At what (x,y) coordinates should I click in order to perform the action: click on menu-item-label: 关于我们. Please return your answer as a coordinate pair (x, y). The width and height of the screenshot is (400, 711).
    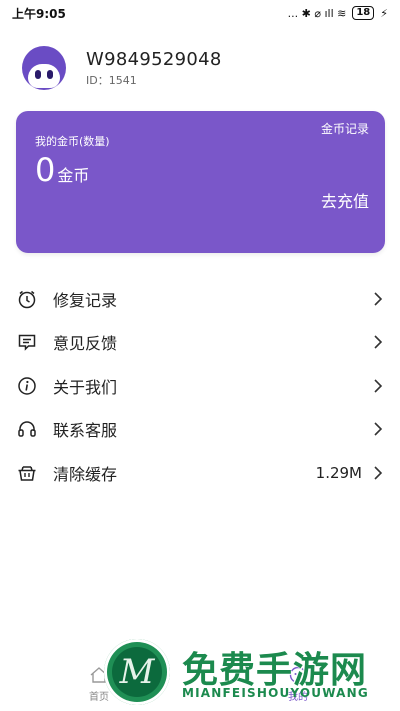
    Looking at the image, I should click on (85, 387).